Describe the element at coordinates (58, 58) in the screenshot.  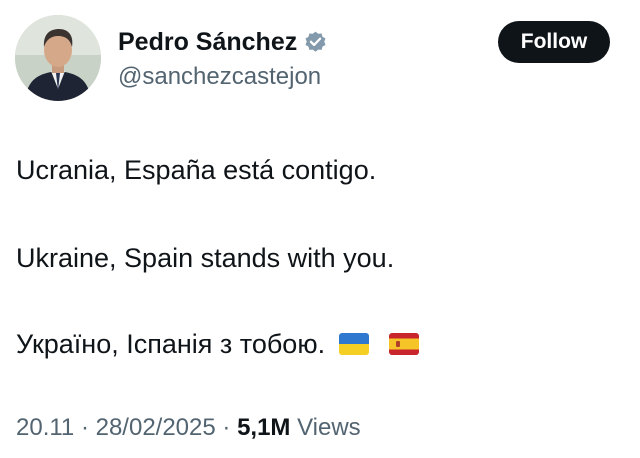
I see `avatar` at that location.